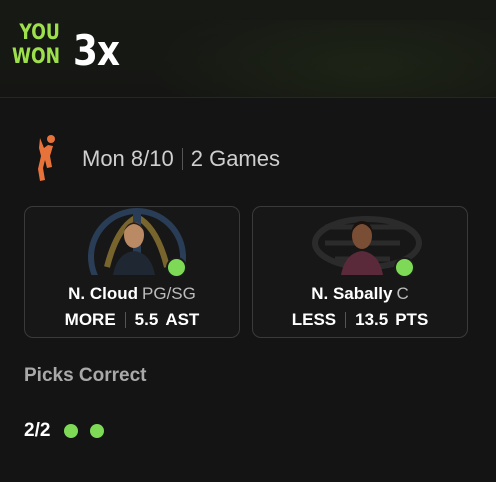  I want to click on header-glow, so click(323, 58).